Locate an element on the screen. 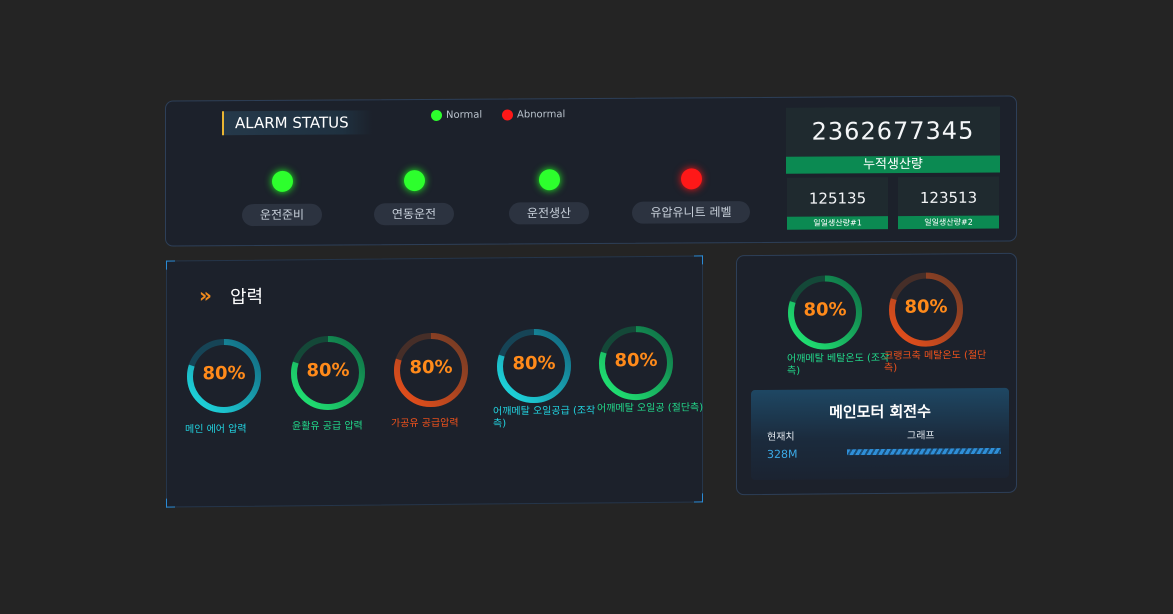  daily-production-1: 125135 일일생산량#1 is located at coordinates (837, 203).